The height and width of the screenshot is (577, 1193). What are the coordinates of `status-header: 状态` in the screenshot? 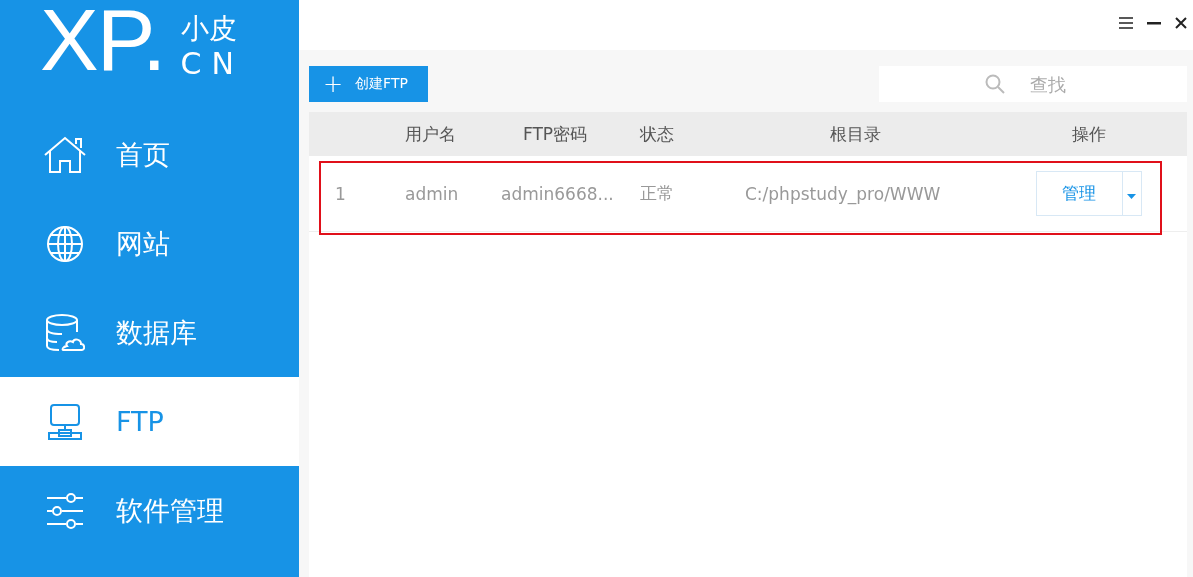 It's located at (657, 134).